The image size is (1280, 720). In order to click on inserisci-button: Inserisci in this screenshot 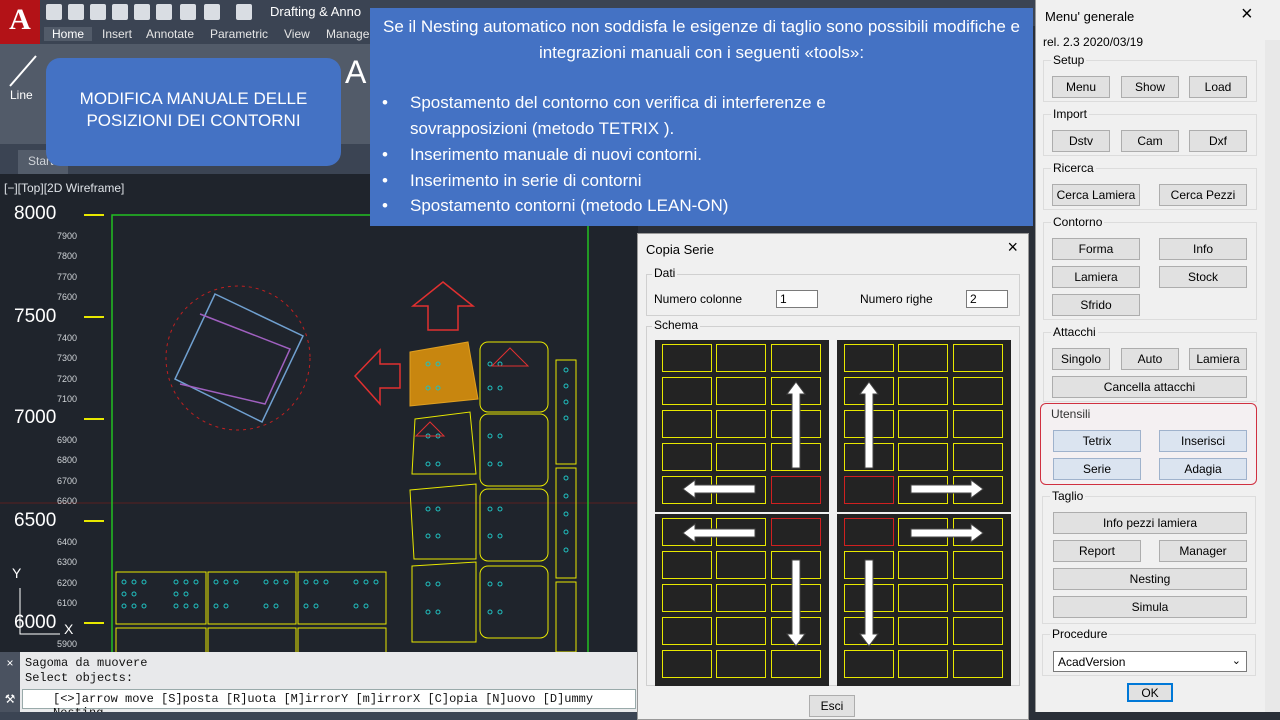, I will do `click(1203, 441)`.